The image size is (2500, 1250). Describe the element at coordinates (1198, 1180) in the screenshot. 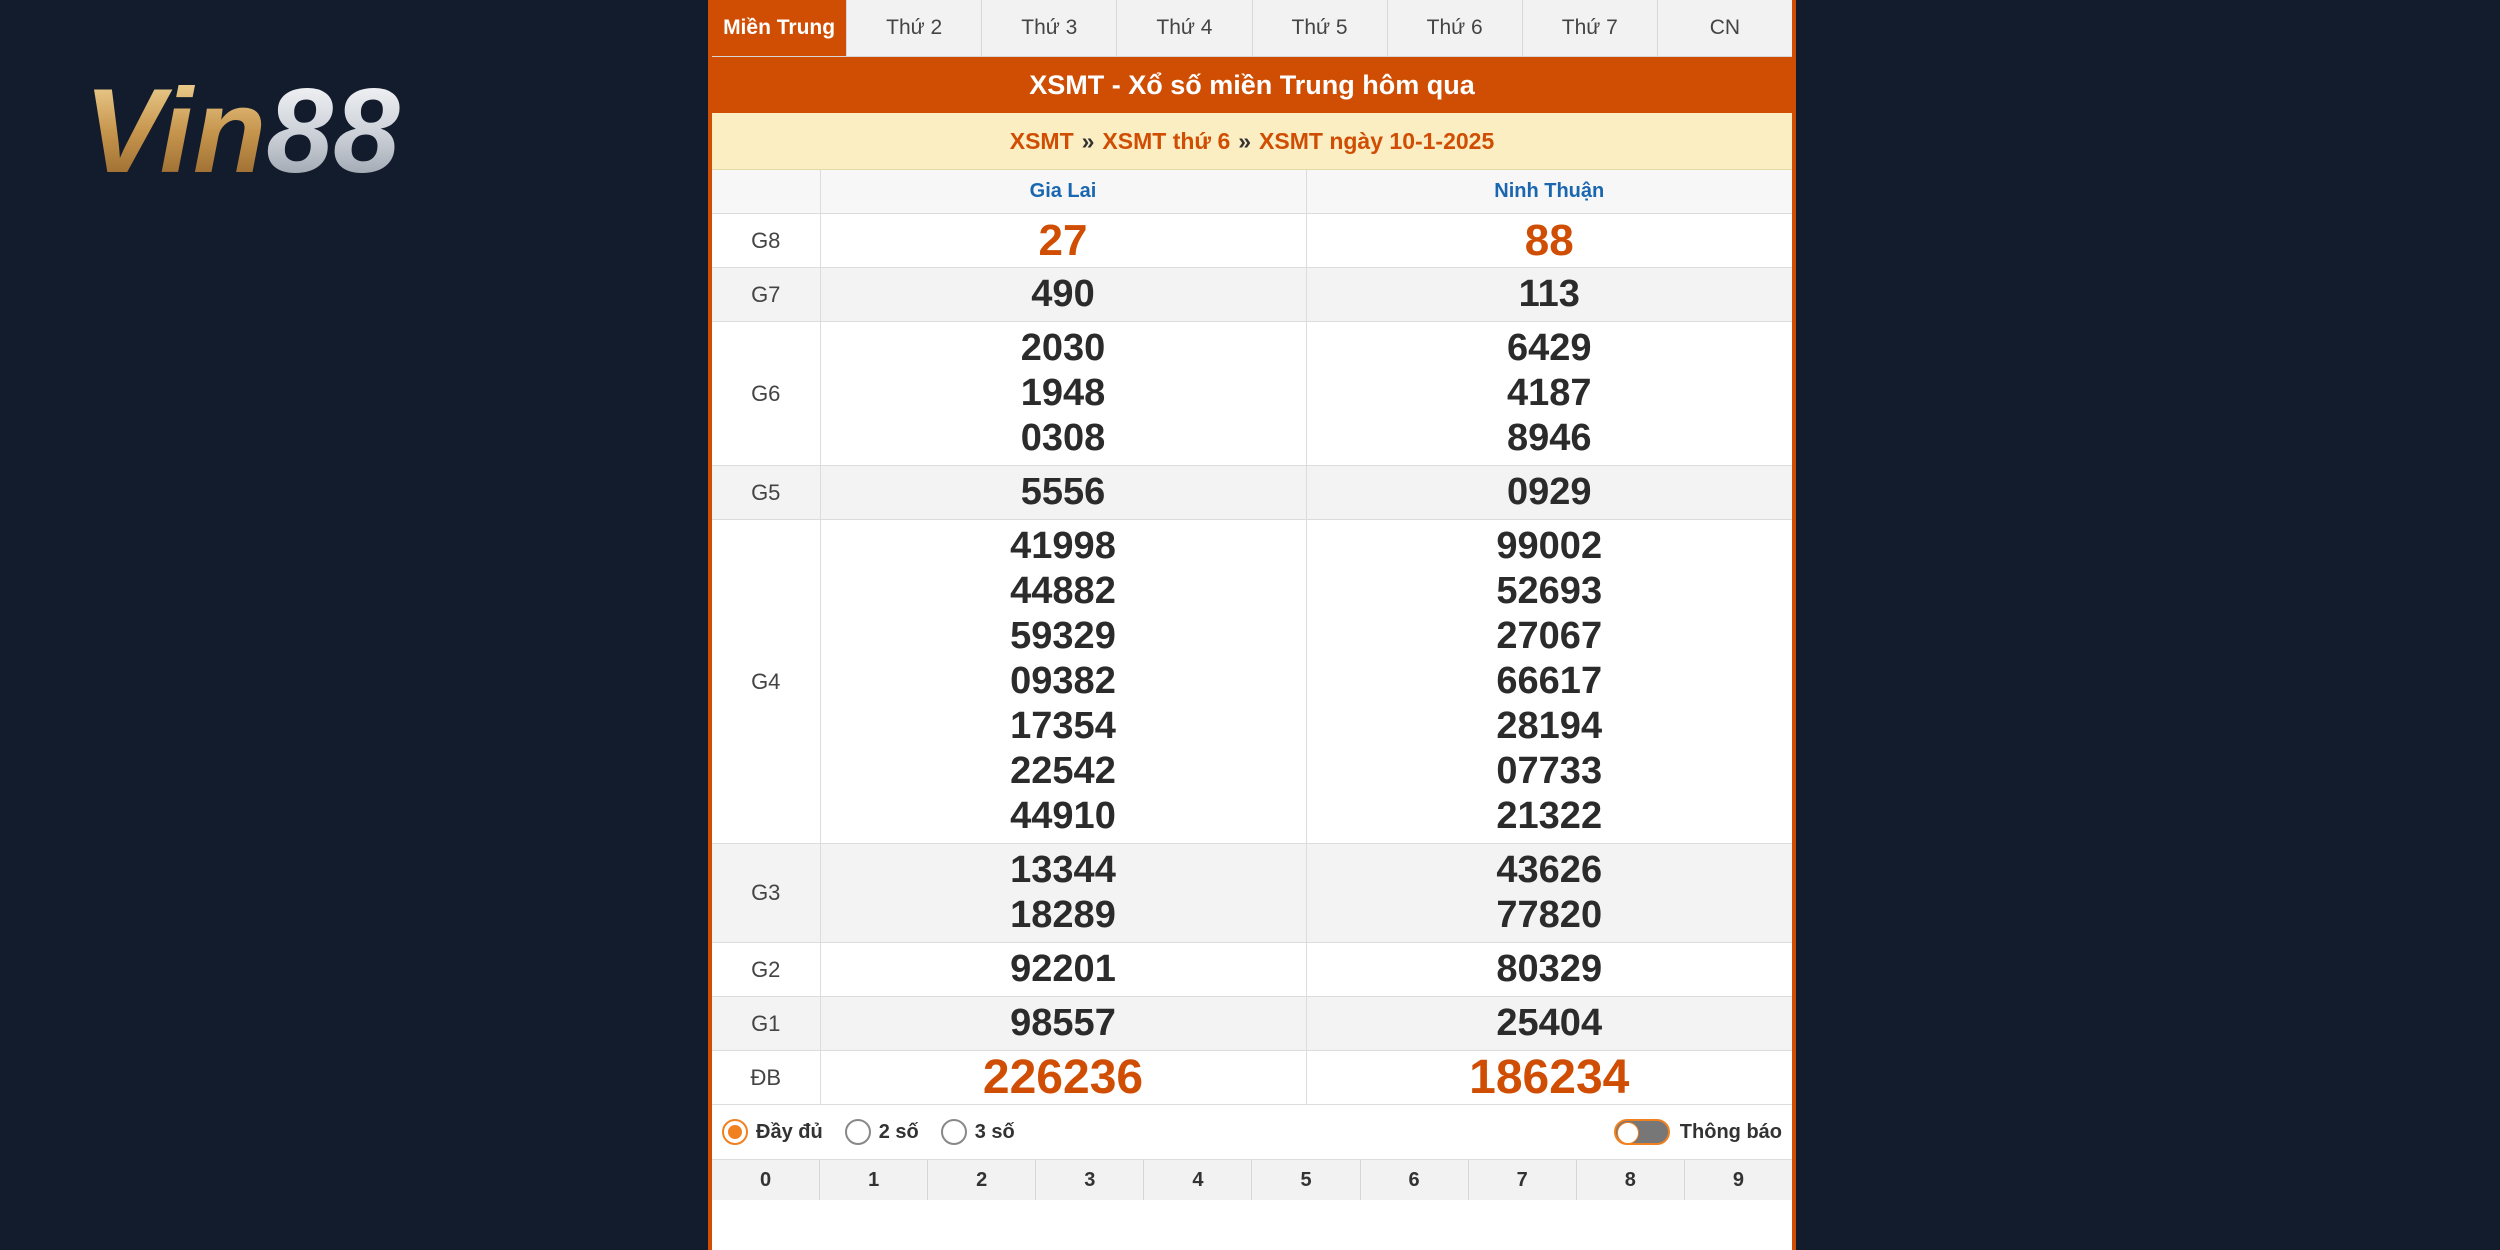

I see `digit-cell-4: 4` at that location.